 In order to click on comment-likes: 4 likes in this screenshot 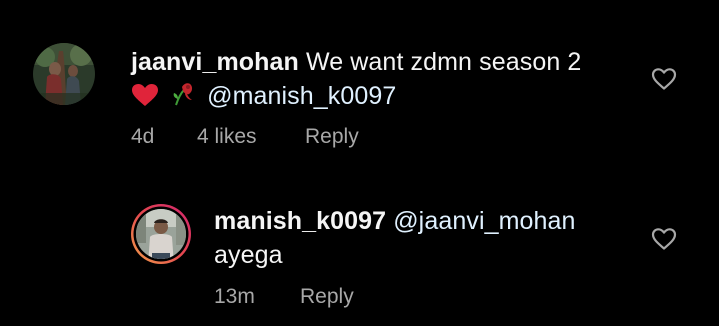, I will do `click(251, 137)`.